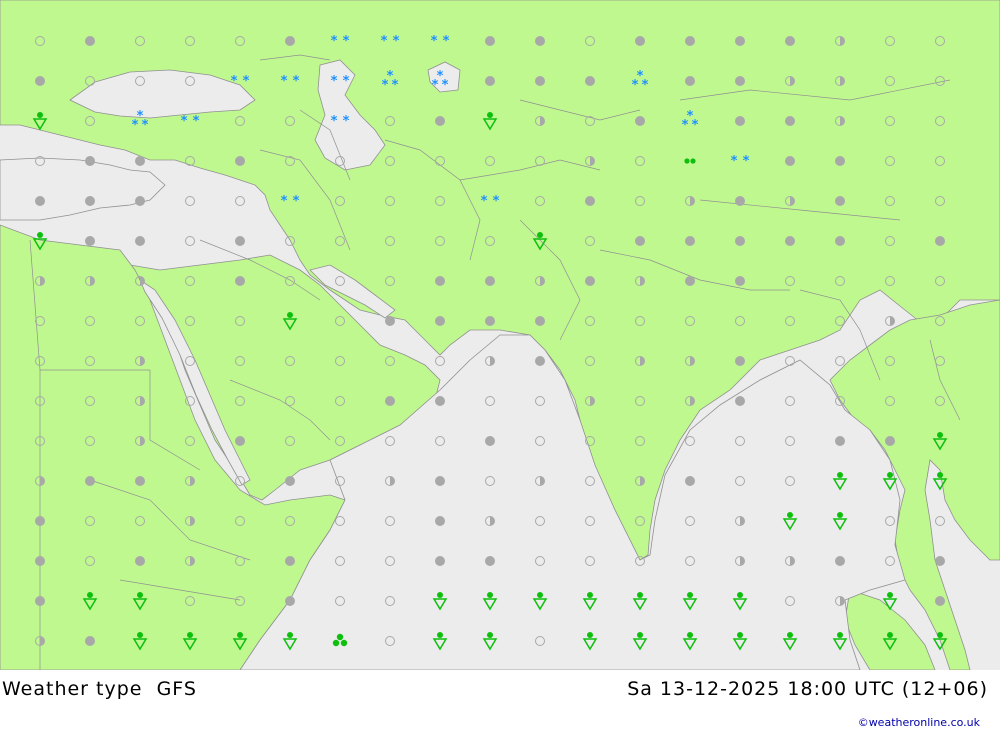 The height and width of the screenshot is (733, 1000). I want to click on model-name: GFS, so click(176, 689).